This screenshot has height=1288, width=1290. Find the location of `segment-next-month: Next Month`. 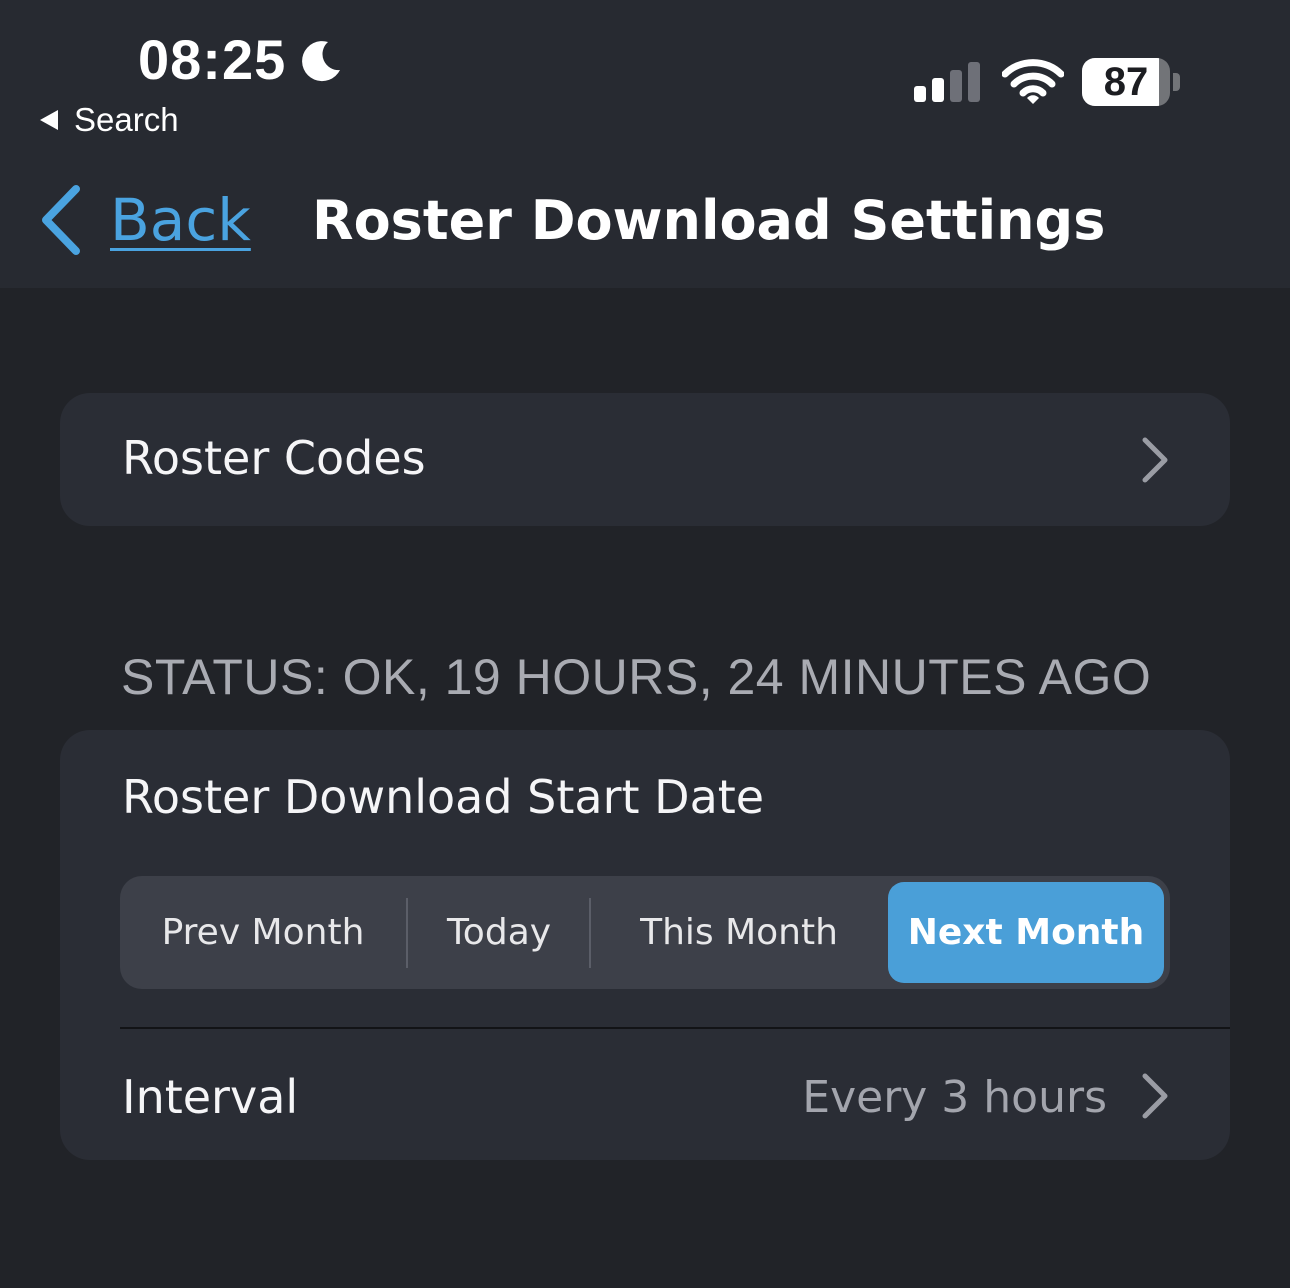

segment-next-month: Next Month is located at coordinates (1026, 932).